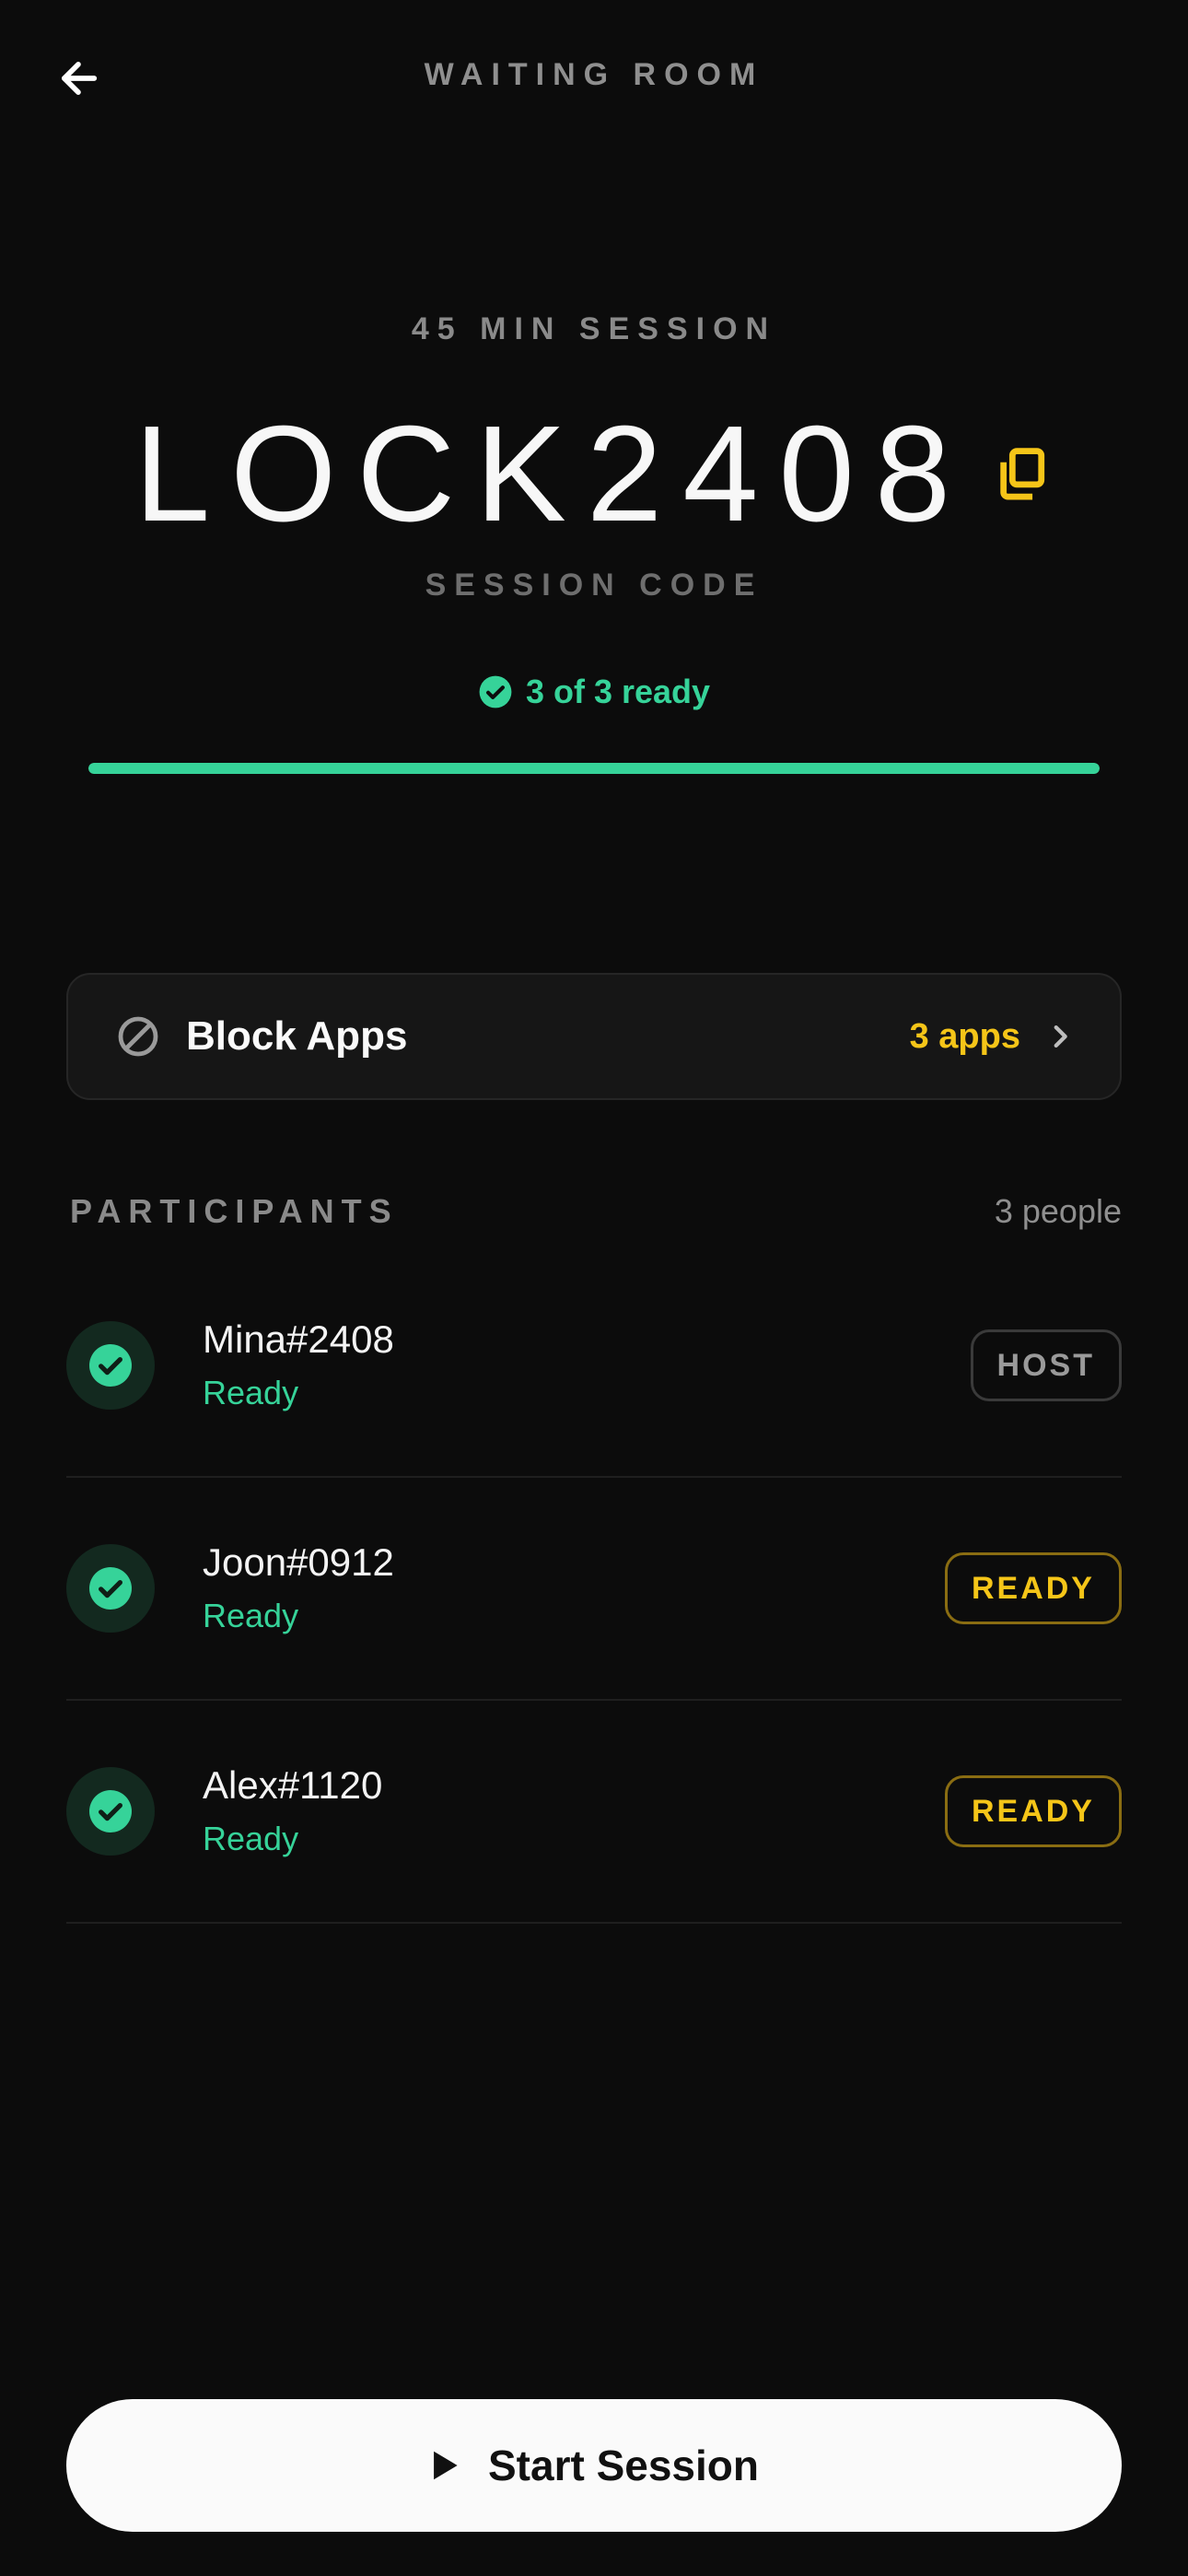 The image size is (1188, 2576). I want to click on ready-progress-bar, so click(594, 768).